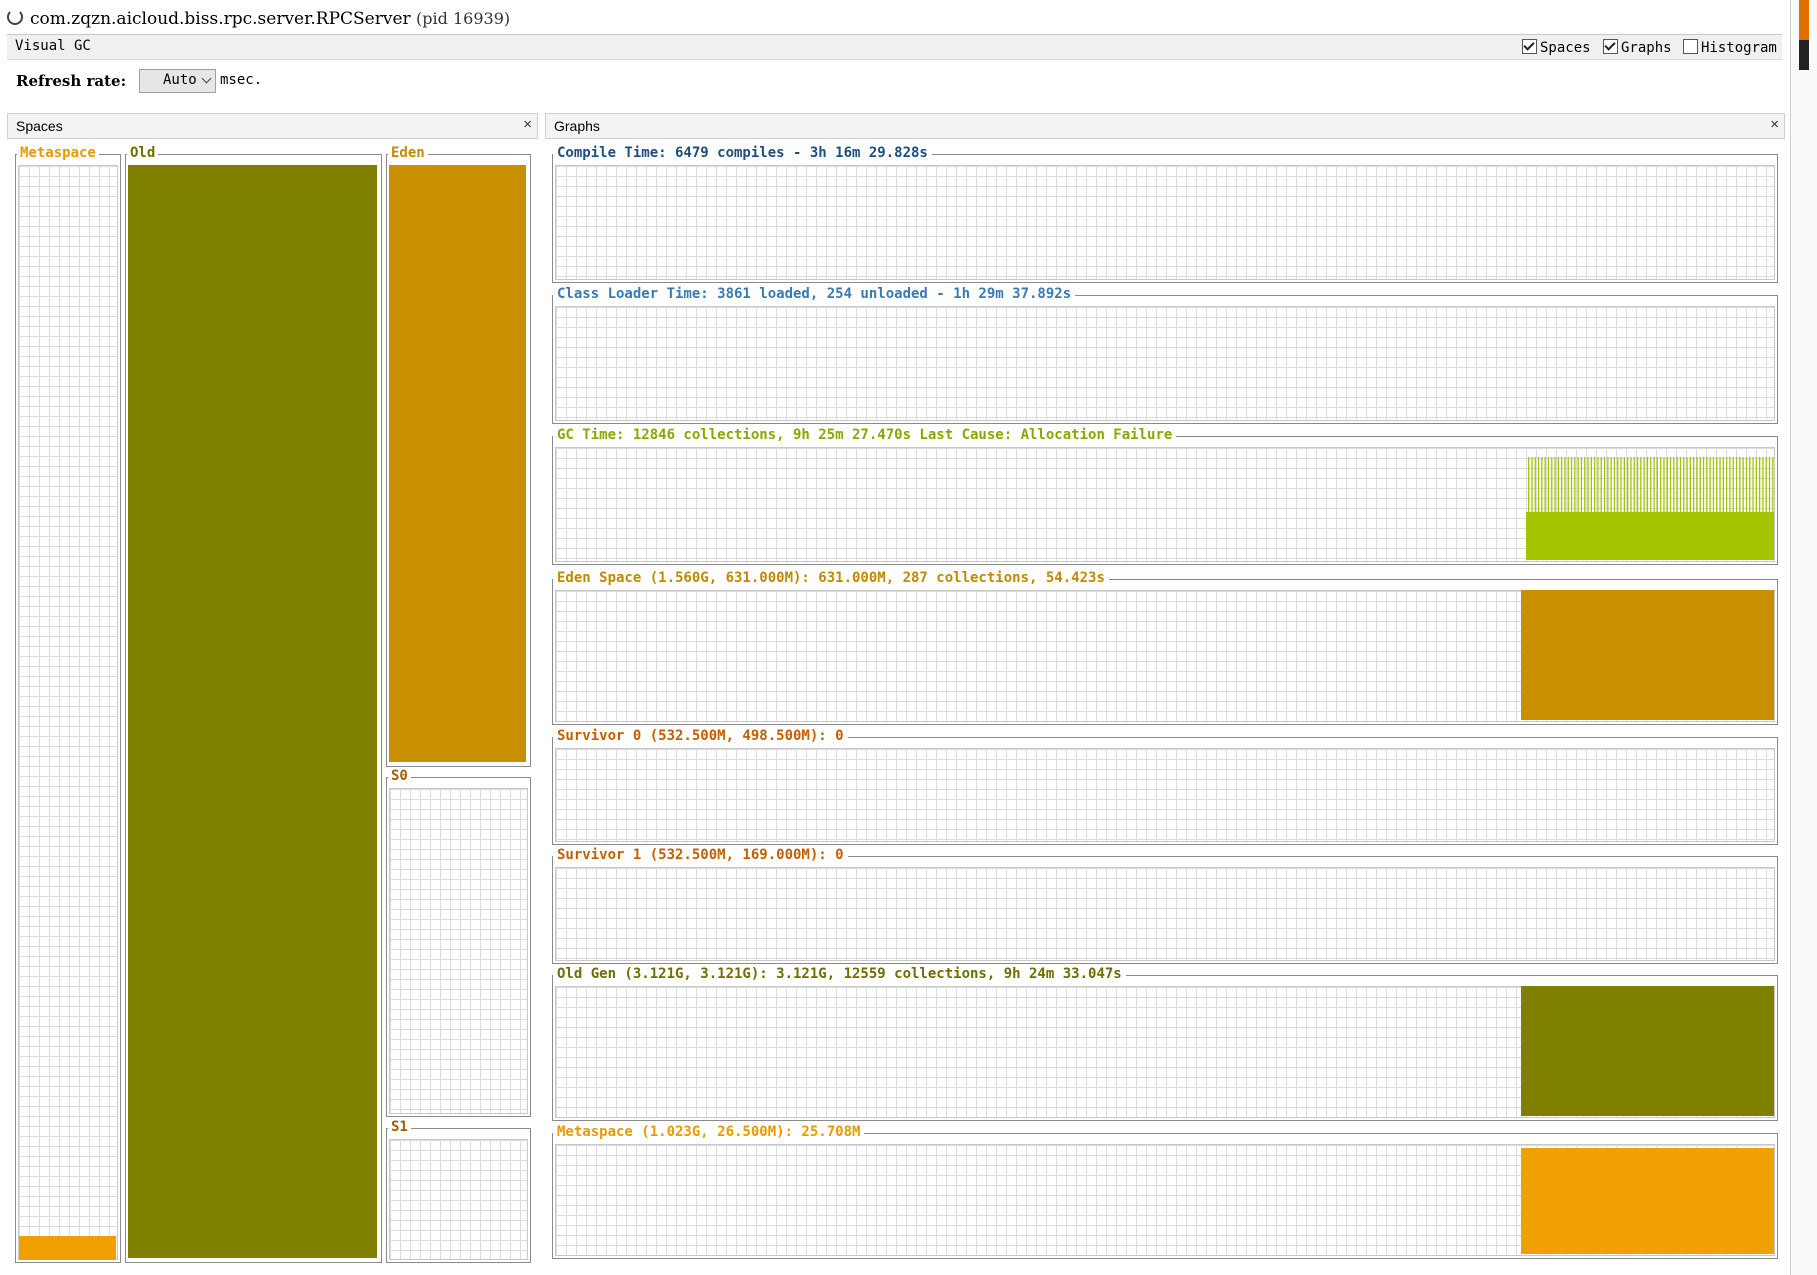 Image resolution: width=1817 pixels, height=1275 pixels. What do you see at coordinates (1165, 1196) in the screenshot?
I see `metaspace-graph` at bounding box center [1165, 1196].